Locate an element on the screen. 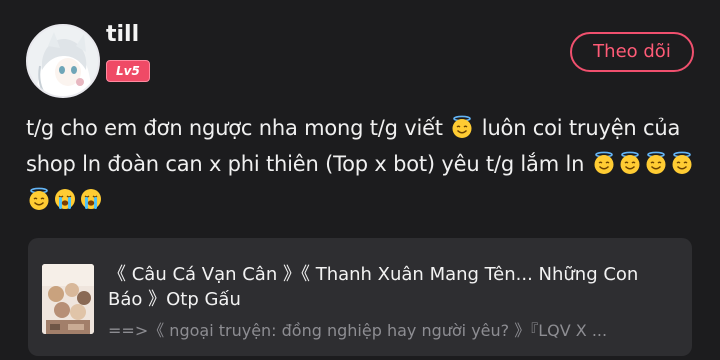 The width and height of the screenshot is (720, 360). anime-avatar-icon is located at coordinates (63, 61).